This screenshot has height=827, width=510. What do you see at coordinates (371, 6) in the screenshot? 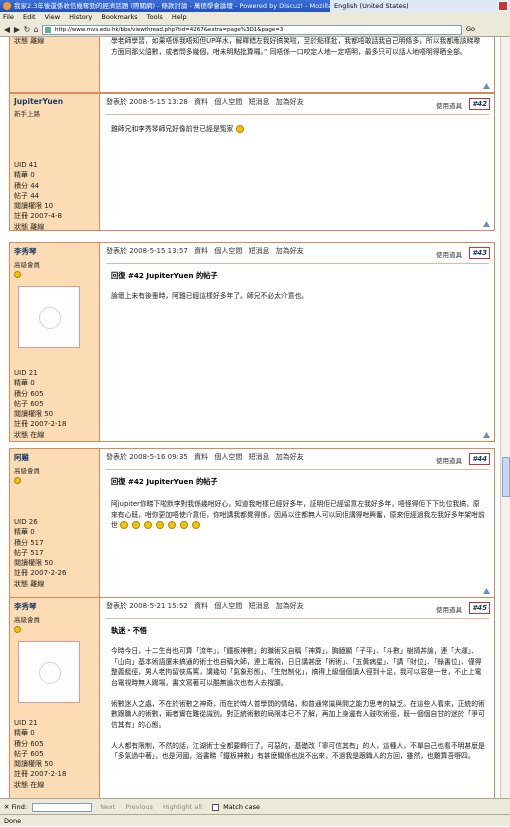
I see `language-label: English (United States)` at bounding box center [371, 6].